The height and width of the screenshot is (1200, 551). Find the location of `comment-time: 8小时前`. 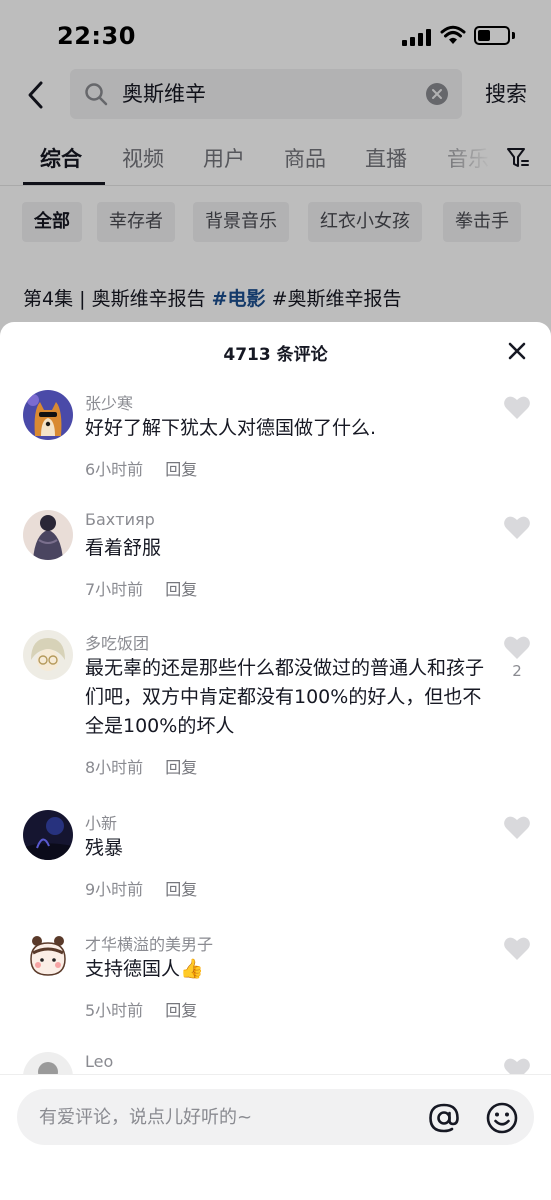

comment-time: 8小时前 is located at coordinates (114, 767).